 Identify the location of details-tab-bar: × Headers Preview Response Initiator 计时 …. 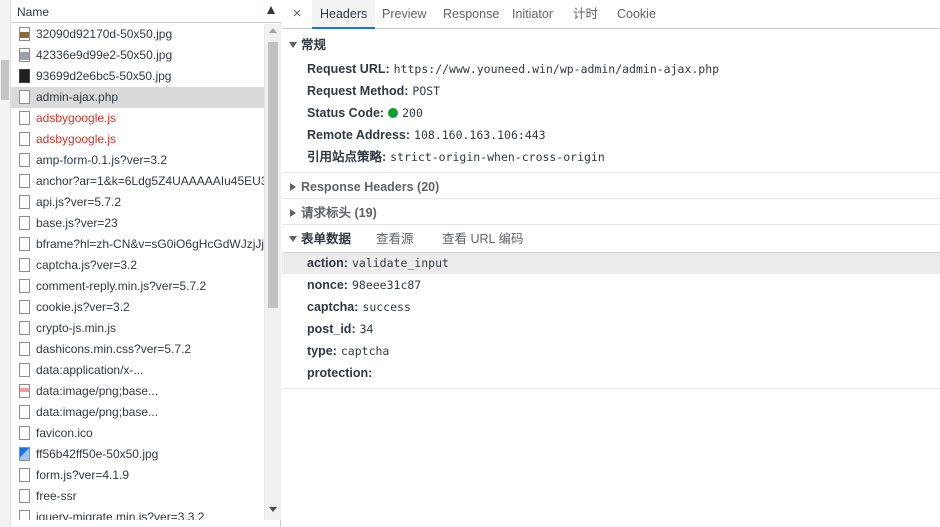
(611, 14).